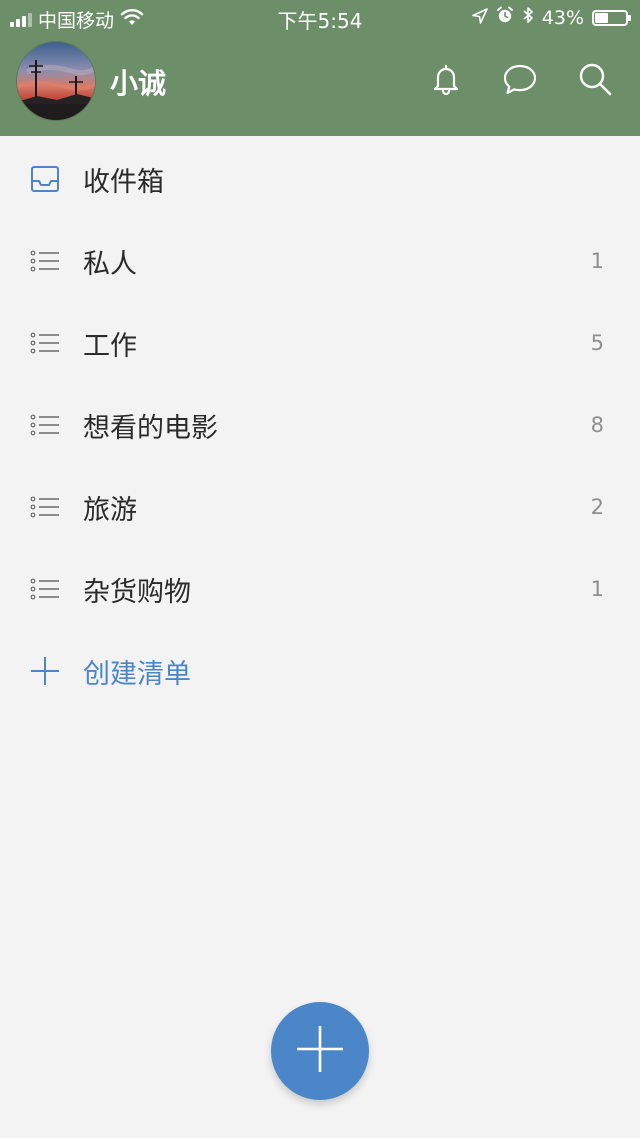  What do you see at coordinates (320, 671) in the screenshot?
I see `create-list-button: 创建清单` at bounding box center [320, 671].